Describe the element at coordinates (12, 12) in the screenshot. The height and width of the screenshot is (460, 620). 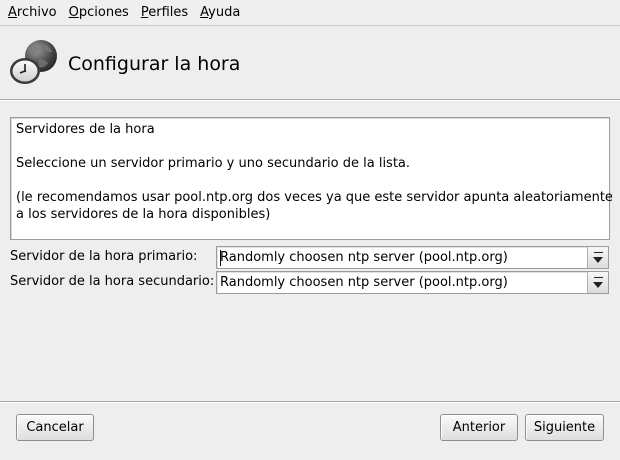
I see `menu-archivo-mnemonic: A` at that location.